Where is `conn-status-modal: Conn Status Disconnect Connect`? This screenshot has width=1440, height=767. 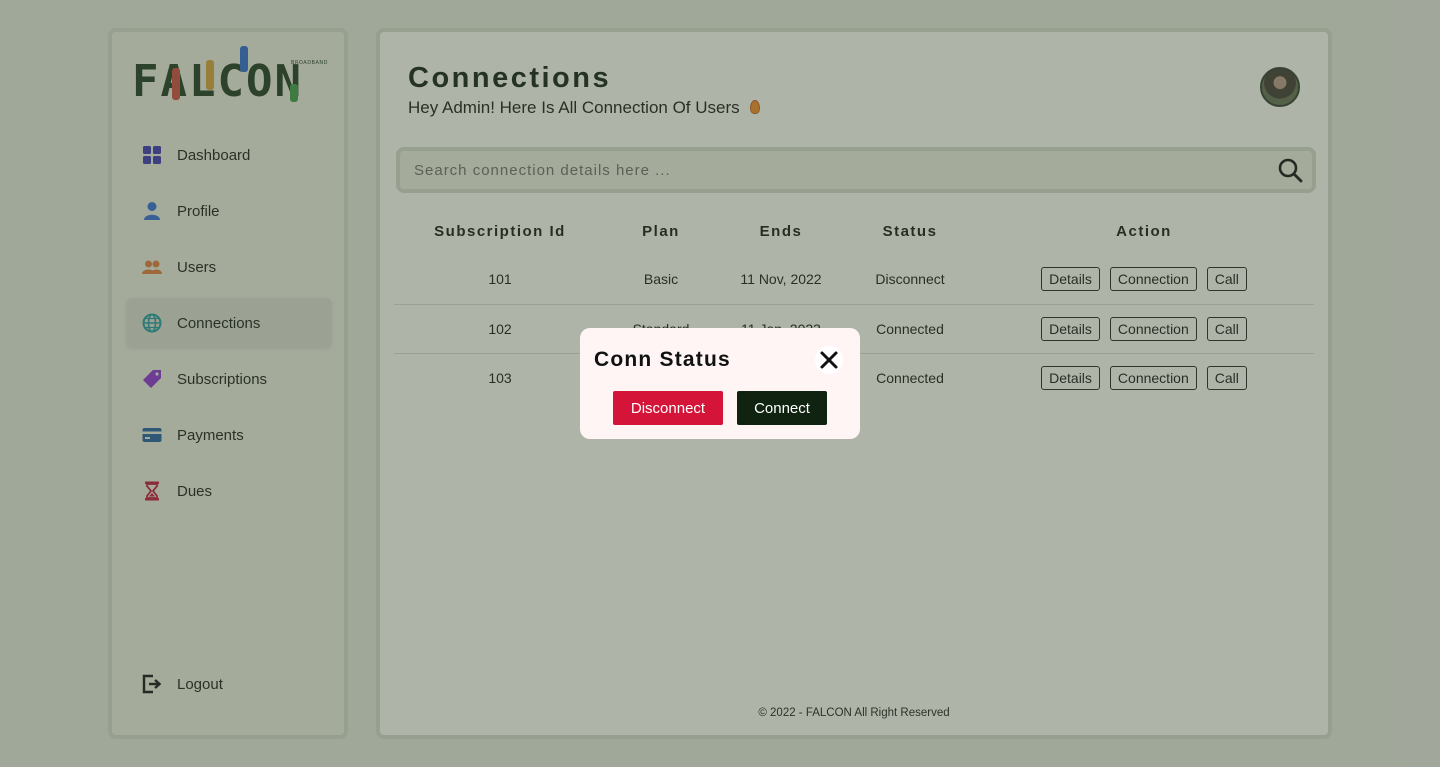
conn-status-modal: Conn Status Disconnect Connect is located at coordinates (720, 383).